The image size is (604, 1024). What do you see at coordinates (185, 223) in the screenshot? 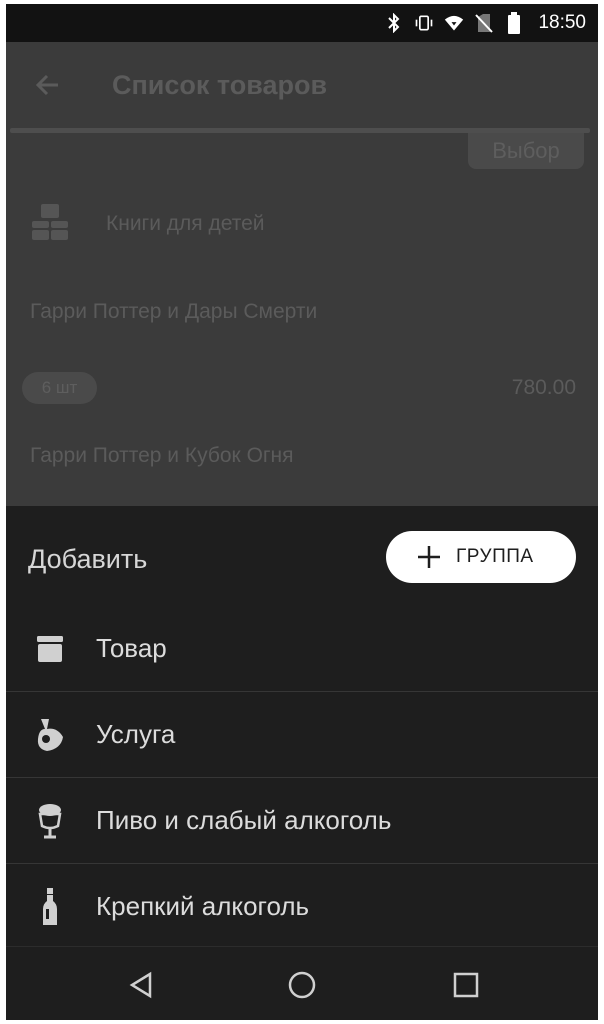
I see `group-label: Книги для детей` at bounding box center [185, 223].